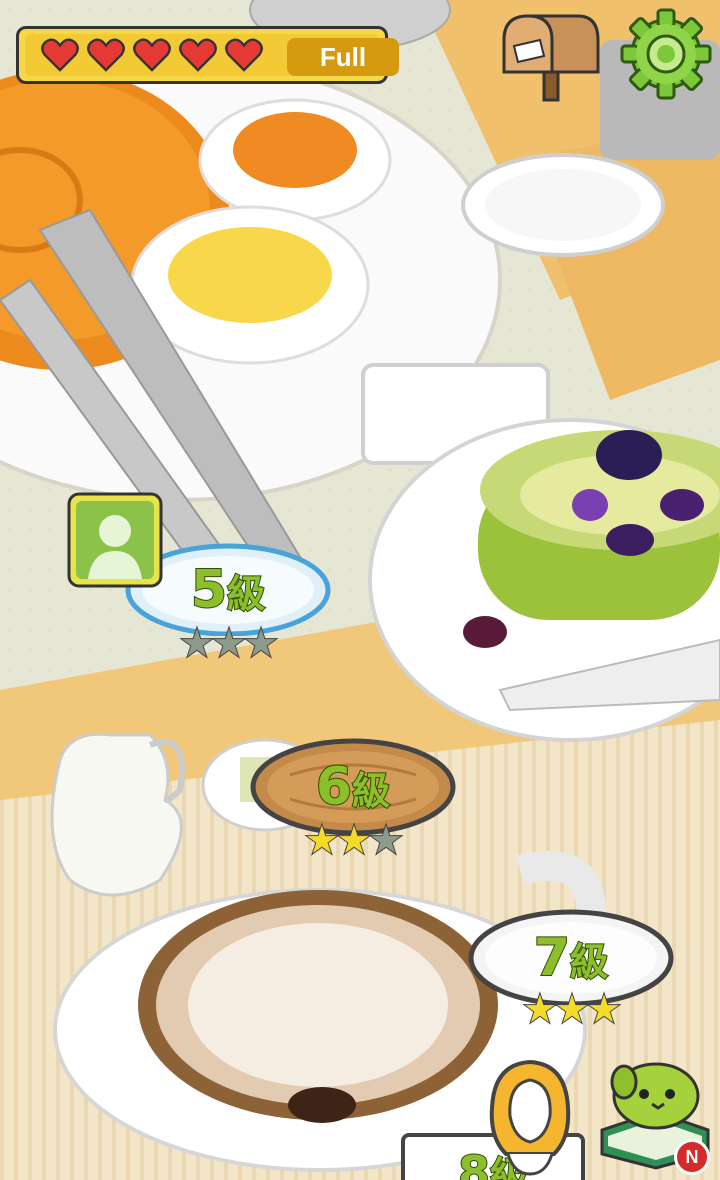  I want to click on level-label: 7級, so click(571, 958).